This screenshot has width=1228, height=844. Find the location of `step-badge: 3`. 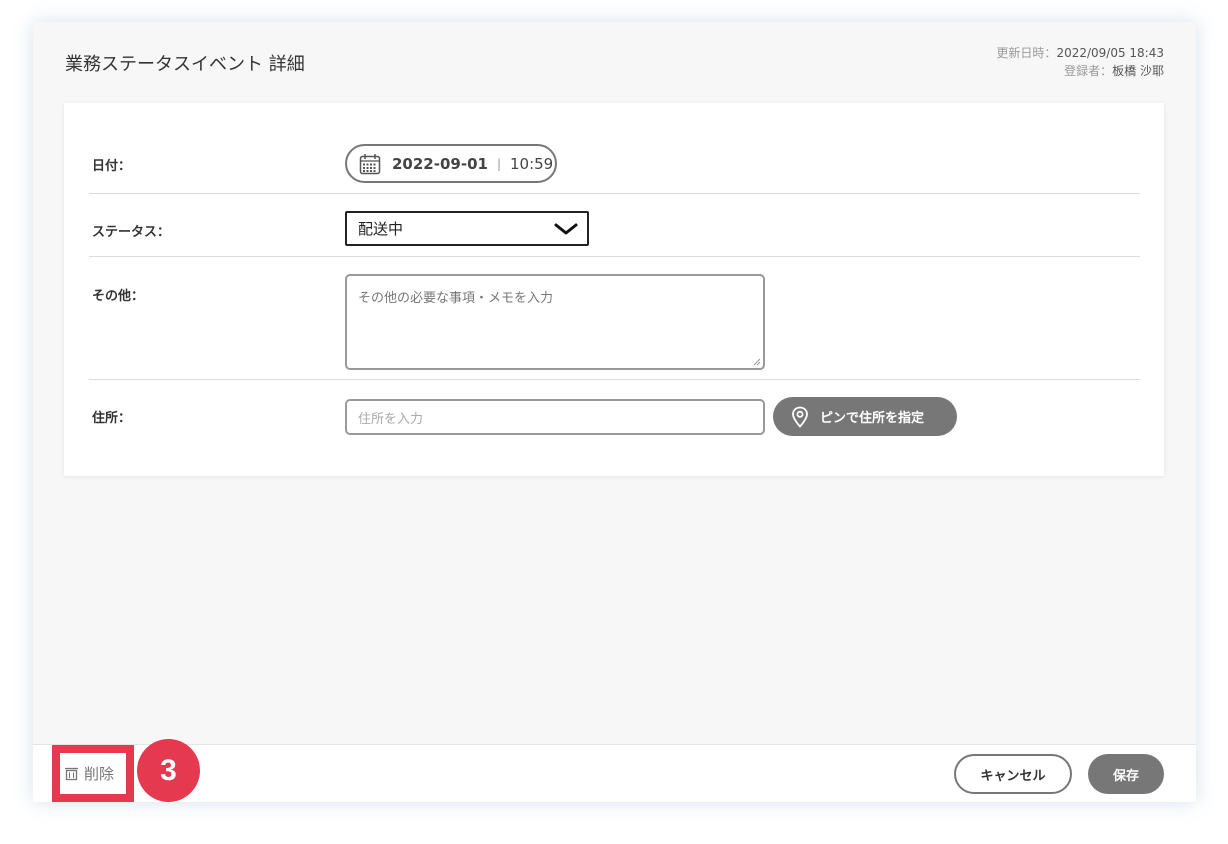

step-badge: 3 is located at coordinates (168, 770).